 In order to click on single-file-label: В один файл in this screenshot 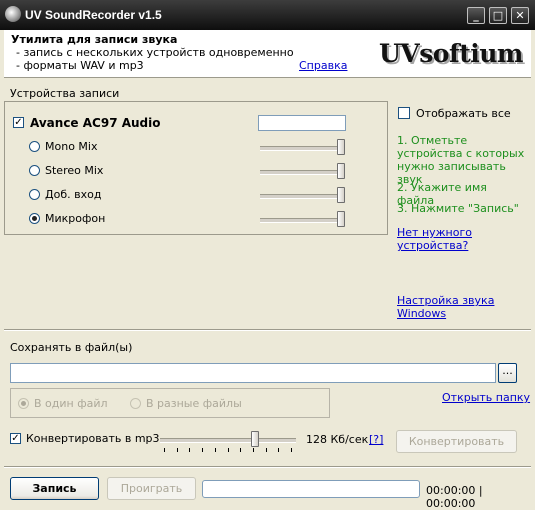, I will do `click(71, 403)`.